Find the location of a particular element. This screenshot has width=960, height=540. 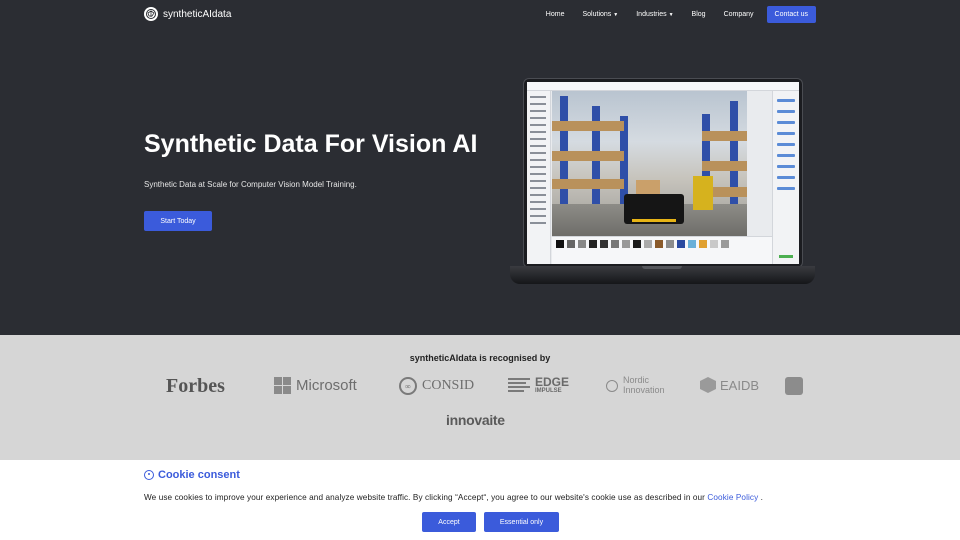

hero-title: Synthetic Data For Vision AI is located at coordinates (311, 144).